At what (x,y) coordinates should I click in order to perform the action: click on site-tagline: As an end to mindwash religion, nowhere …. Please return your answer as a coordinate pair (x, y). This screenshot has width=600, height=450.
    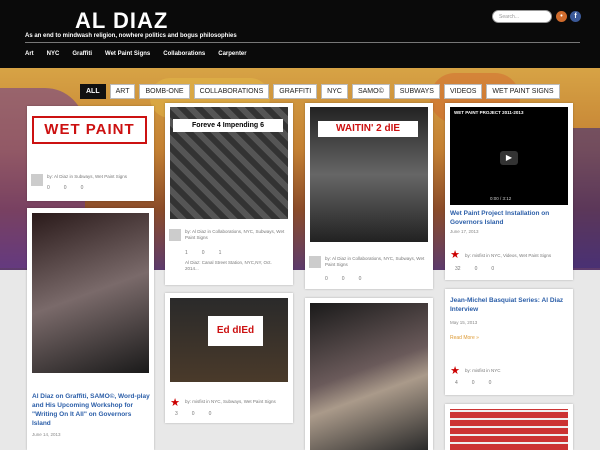
    Looking at the image, I should click on (131, 36).